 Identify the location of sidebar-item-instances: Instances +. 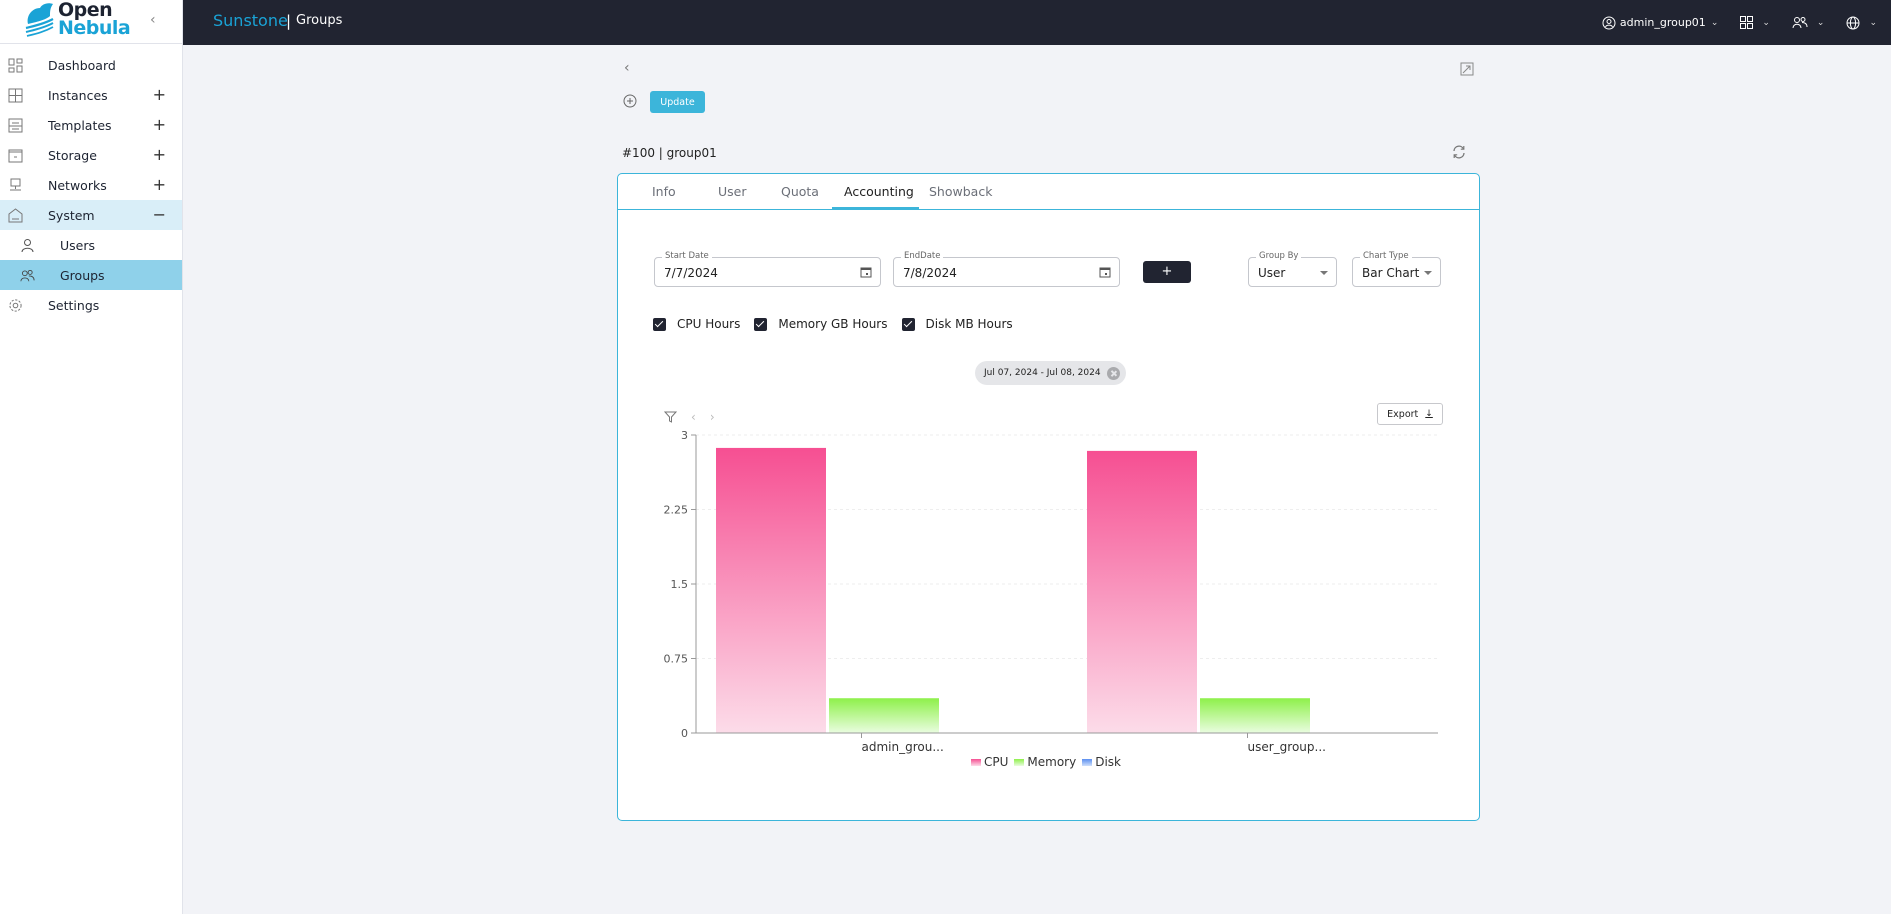
(91, 95).